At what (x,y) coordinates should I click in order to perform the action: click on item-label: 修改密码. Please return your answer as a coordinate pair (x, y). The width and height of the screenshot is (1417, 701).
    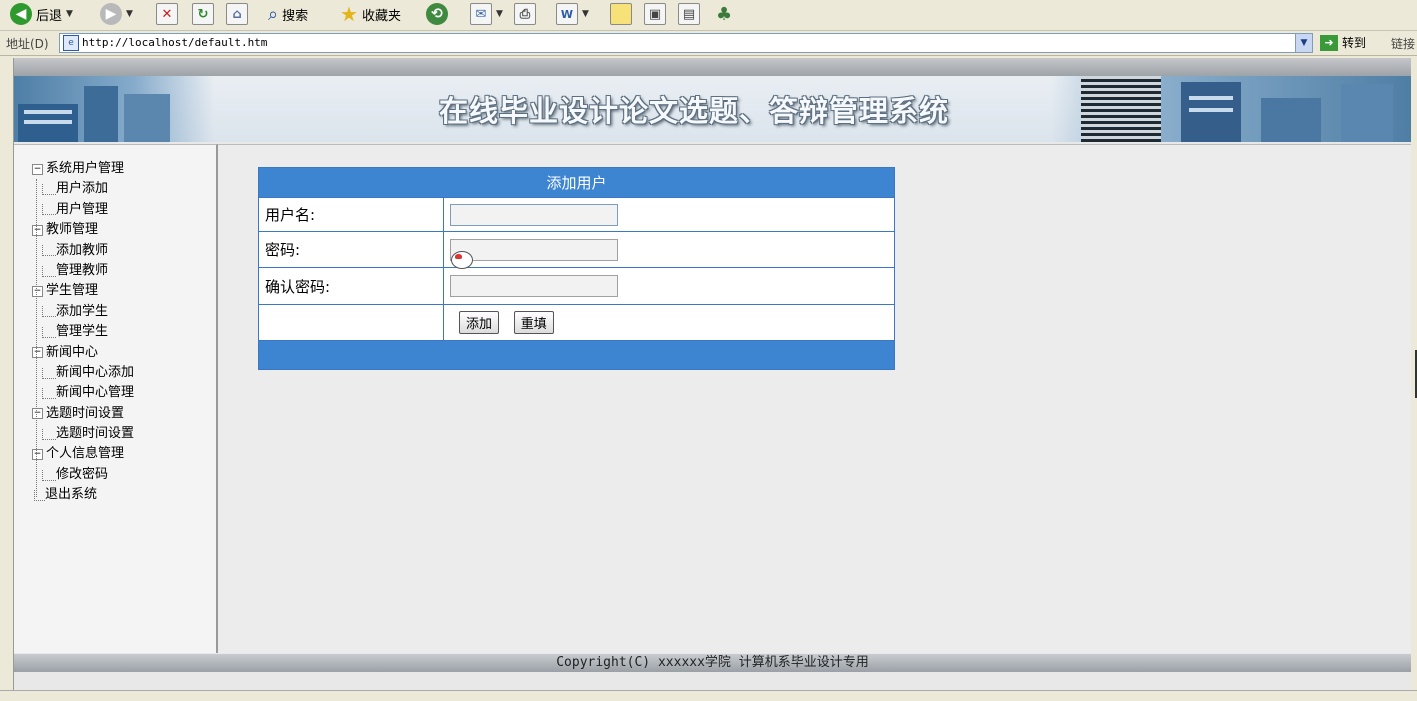
    Looking at the image, I should click on (82, 474).